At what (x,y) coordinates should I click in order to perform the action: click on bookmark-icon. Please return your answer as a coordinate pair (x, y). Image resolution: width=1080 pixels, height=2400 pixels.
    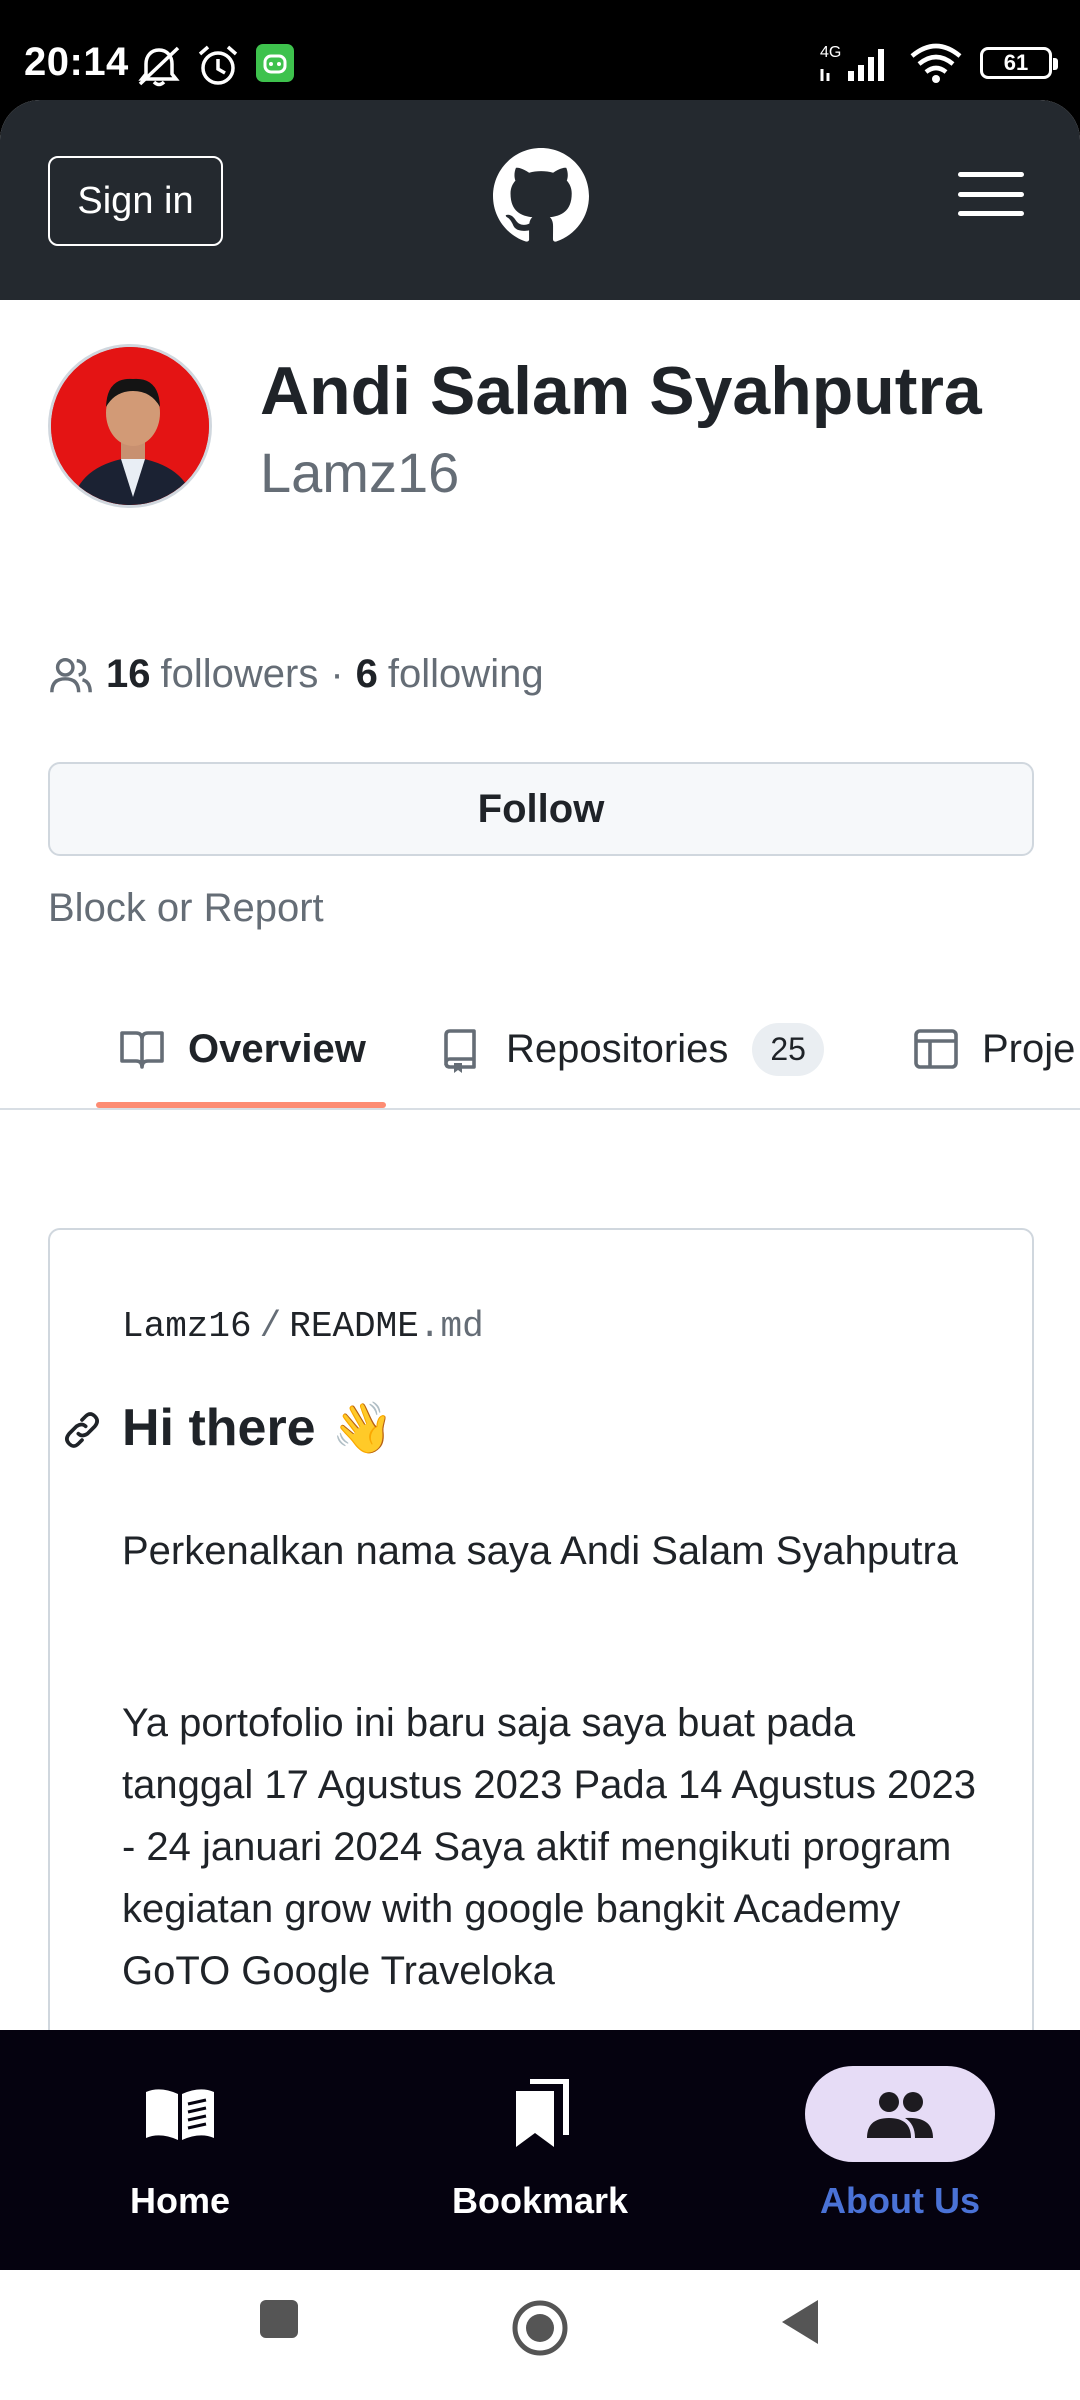
    Looking at the image, I should click on (542, 2113).